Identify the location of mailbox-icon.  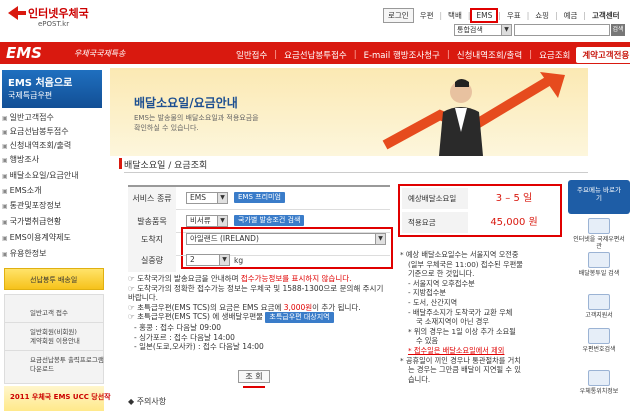
(599, 378).